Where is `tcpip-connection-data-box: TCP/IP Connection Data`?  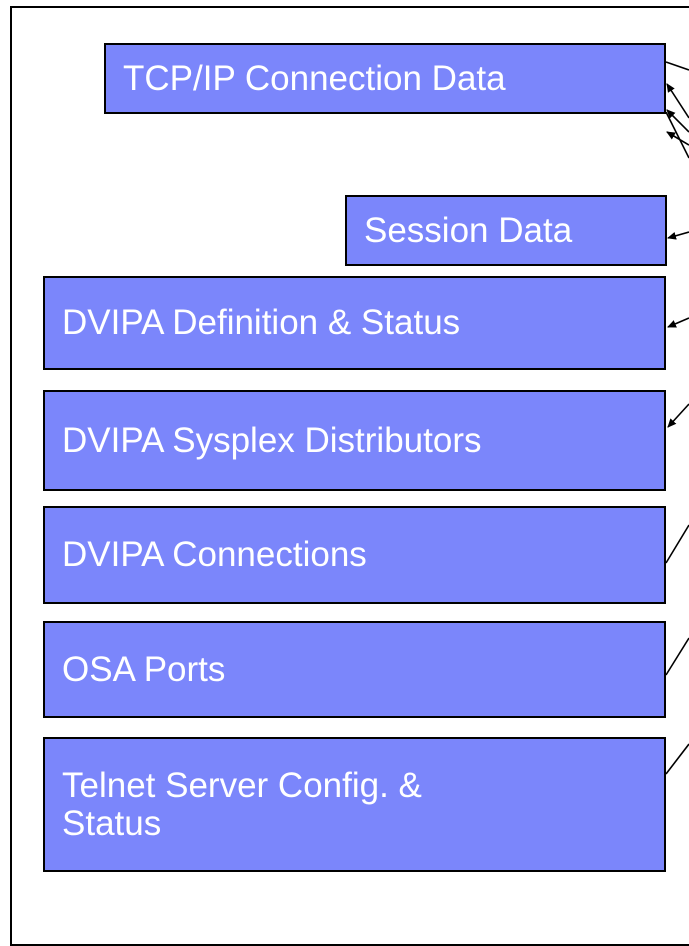 tcpip-connection-data-box: TCP/IP Connection Data is located at coordinates (385, 78).